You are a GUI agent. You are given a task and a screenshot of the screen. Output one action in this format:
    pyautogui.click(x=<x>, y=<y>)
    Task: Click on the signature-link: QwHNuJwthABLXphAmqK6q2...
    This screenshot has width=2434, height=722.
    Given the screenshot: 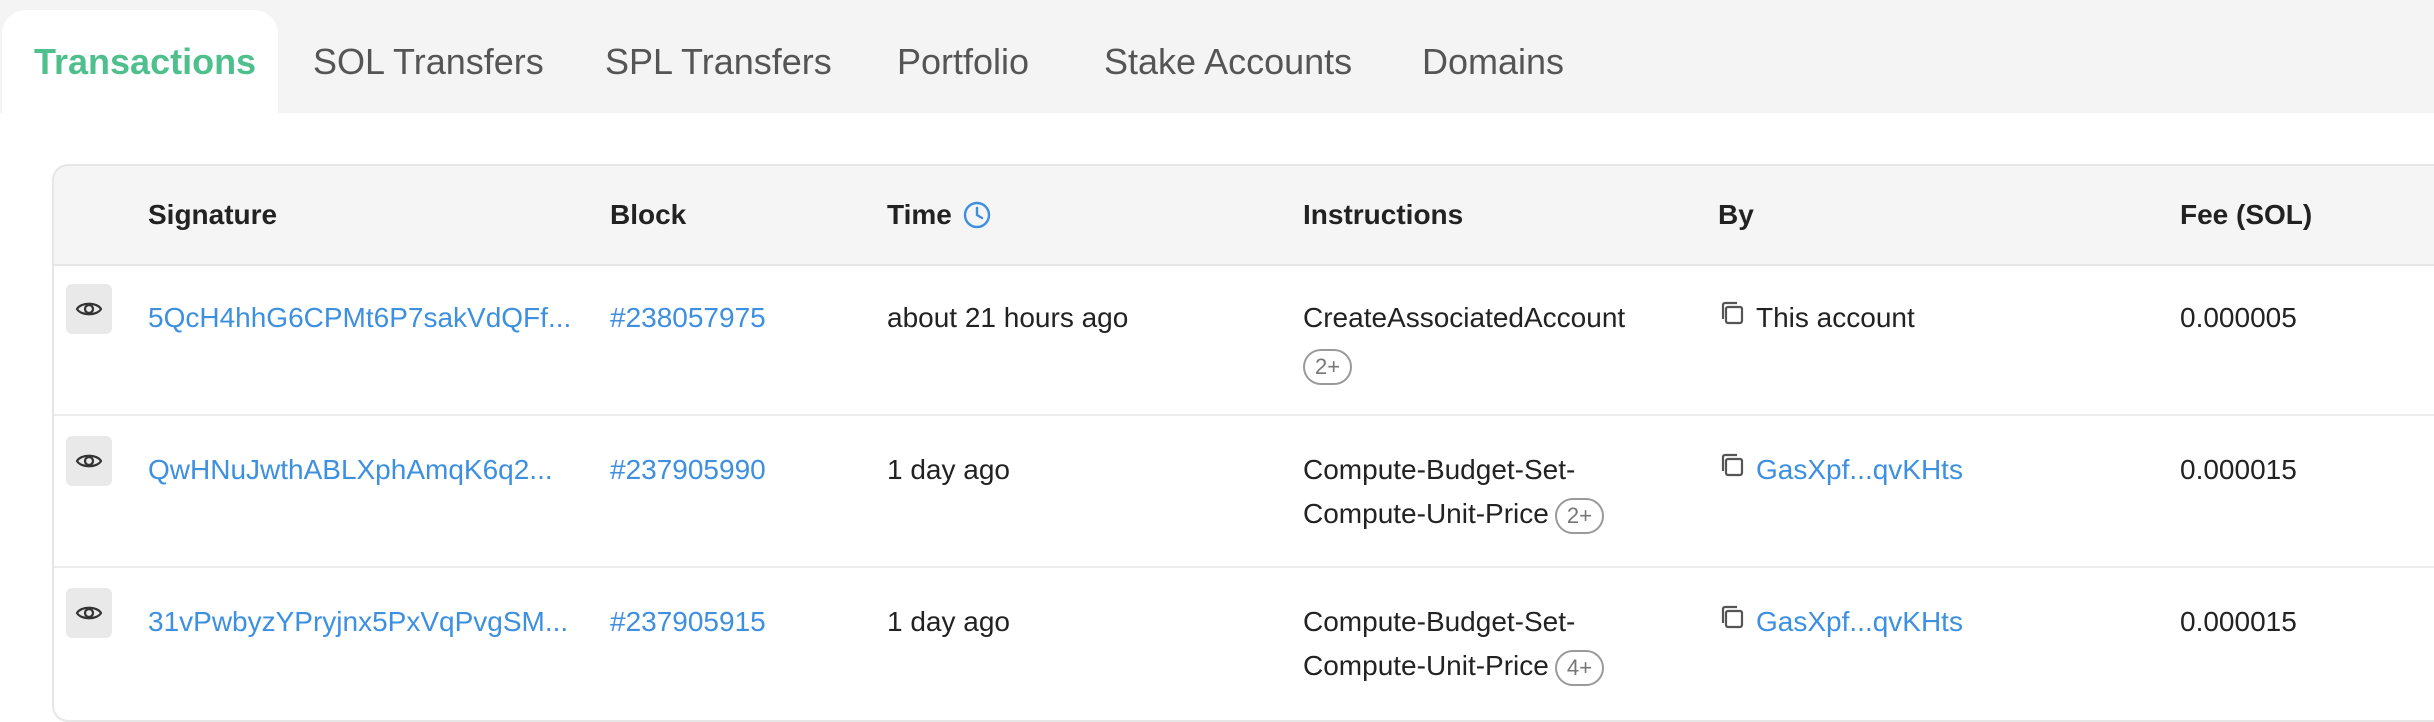 What is the action you would take?
    pyautogui.click(x=350, y=470)
    